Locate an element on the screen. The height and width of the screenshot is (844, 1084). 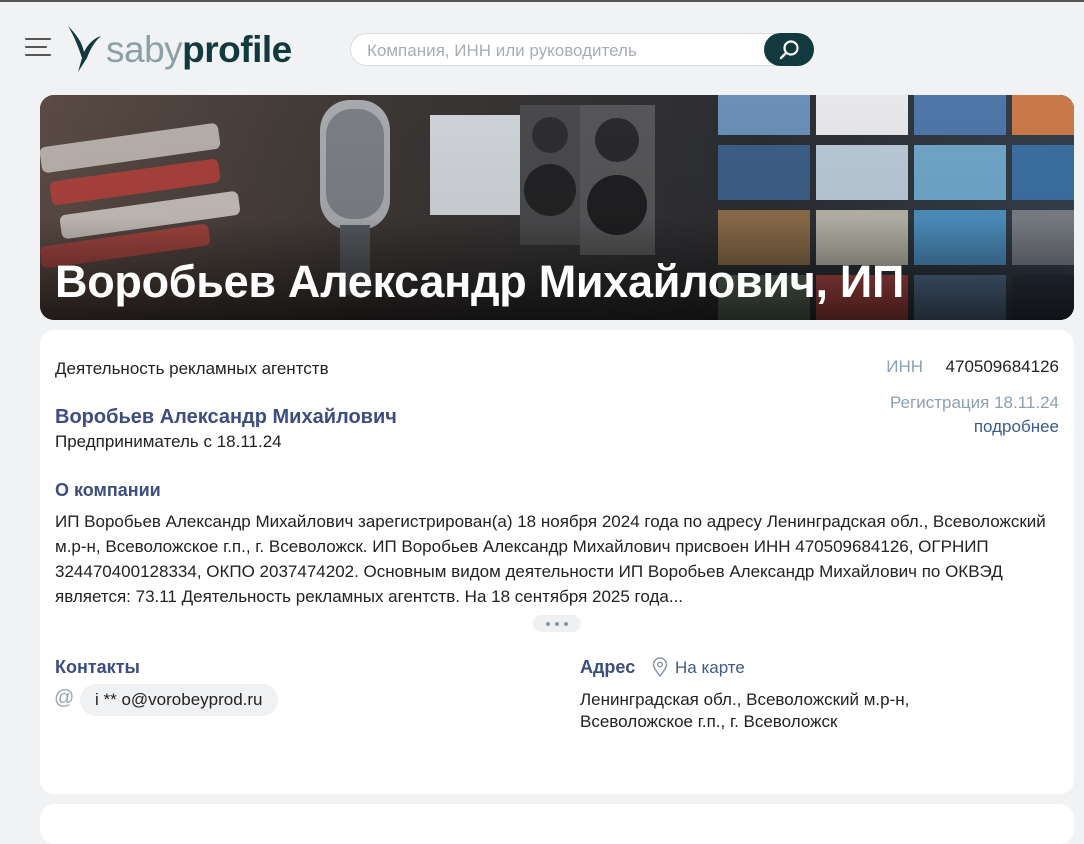
address-heading: Адрес is located at coordinates (608, 667).